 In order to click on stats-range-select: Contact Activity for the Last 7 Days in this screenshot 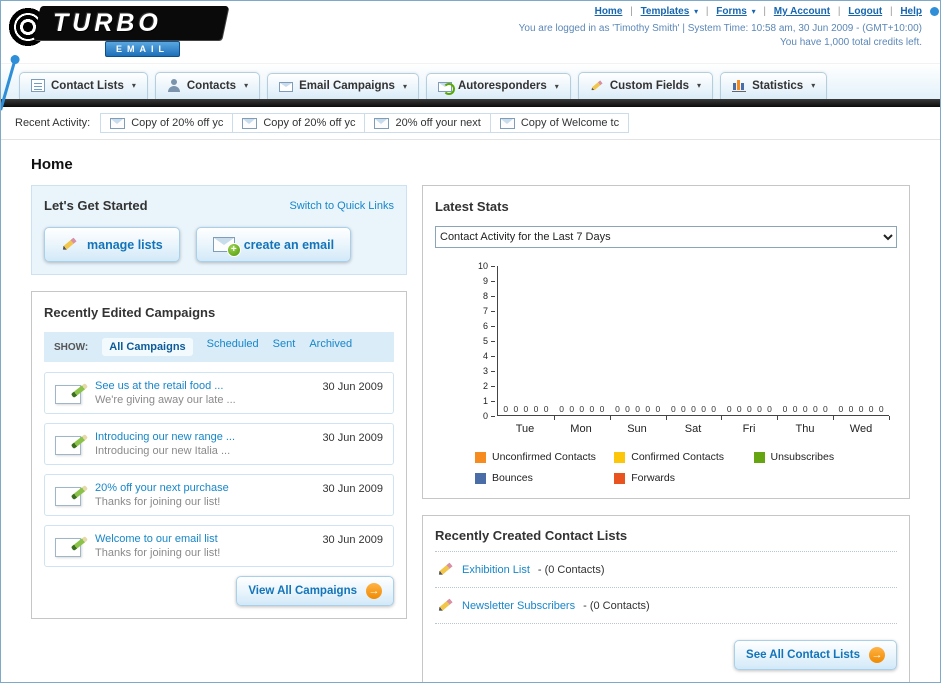, I will do `click(666, 237)`.